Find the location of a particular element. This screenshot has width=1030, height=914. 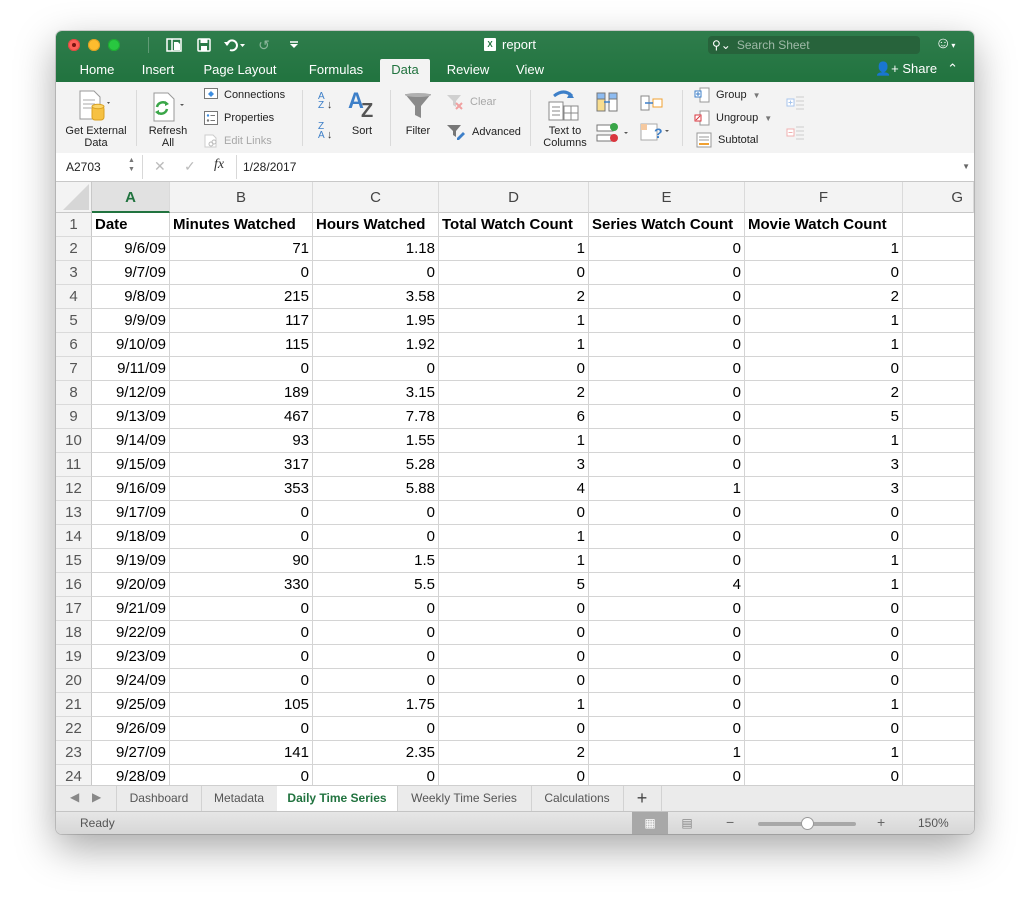

column-header-d: D is located at coordinates (514, 197).